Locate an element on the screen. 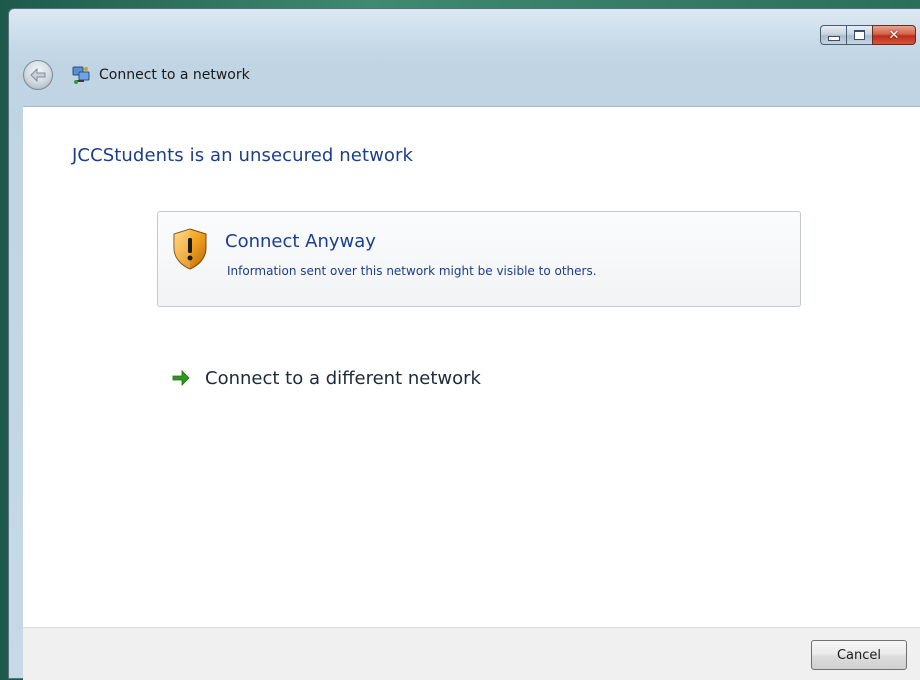 The image size is (920, 680). minimize-button is located at coordinates (833, 35).